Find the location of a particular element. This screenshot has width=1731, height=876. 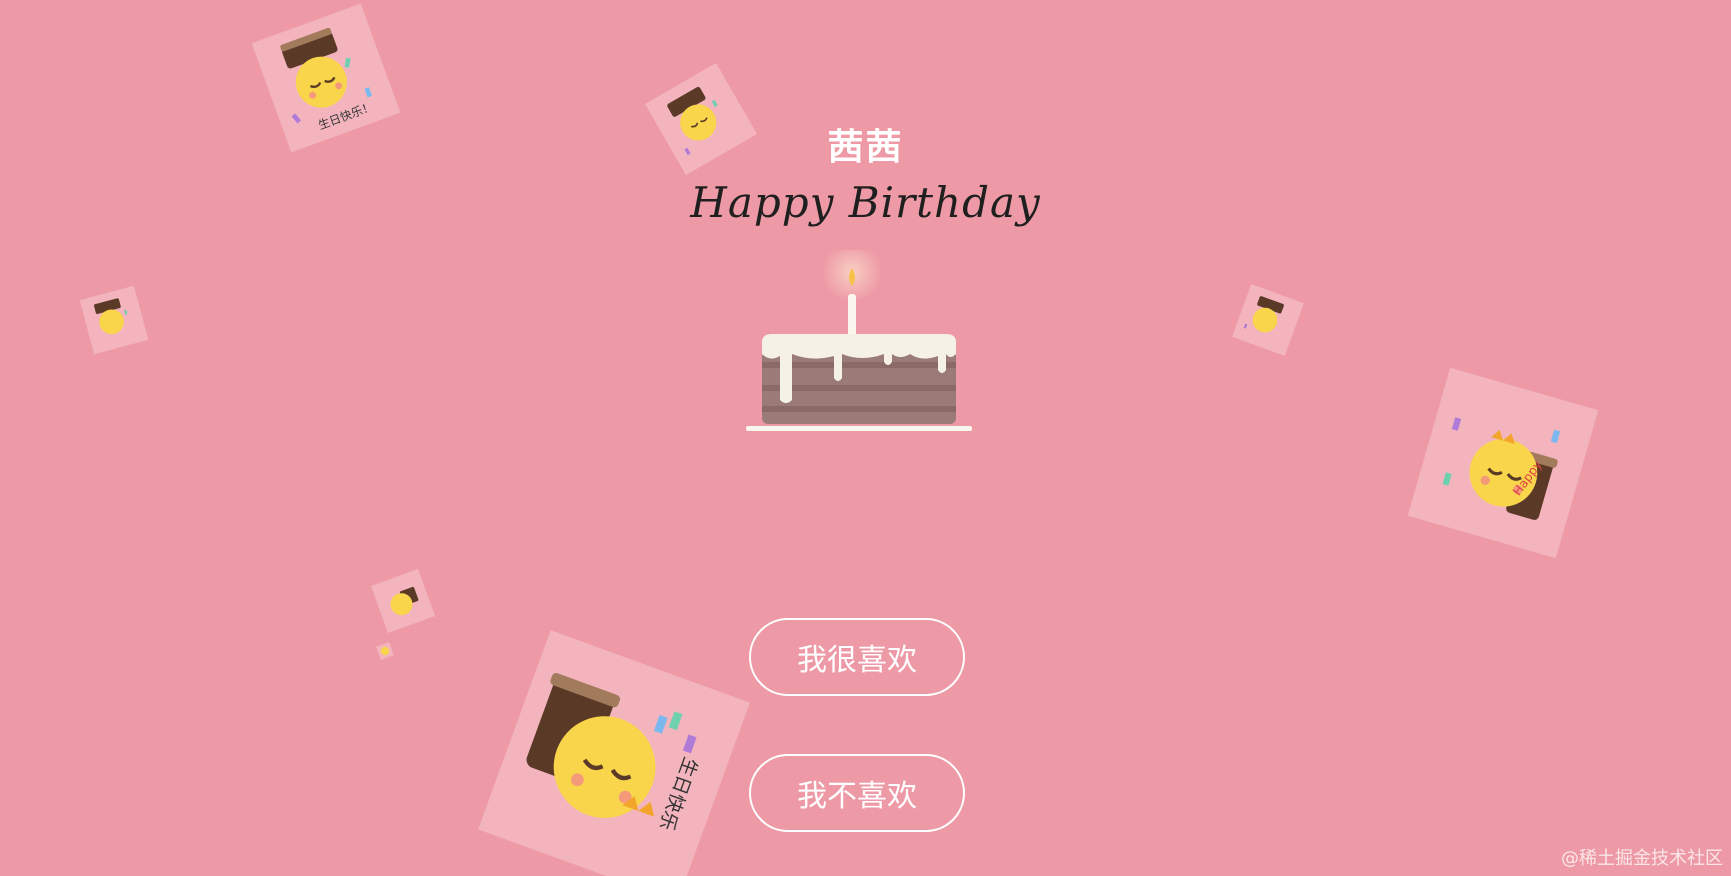

birthday-greeting: Happy Birthday is located at coordinates (865, 202).